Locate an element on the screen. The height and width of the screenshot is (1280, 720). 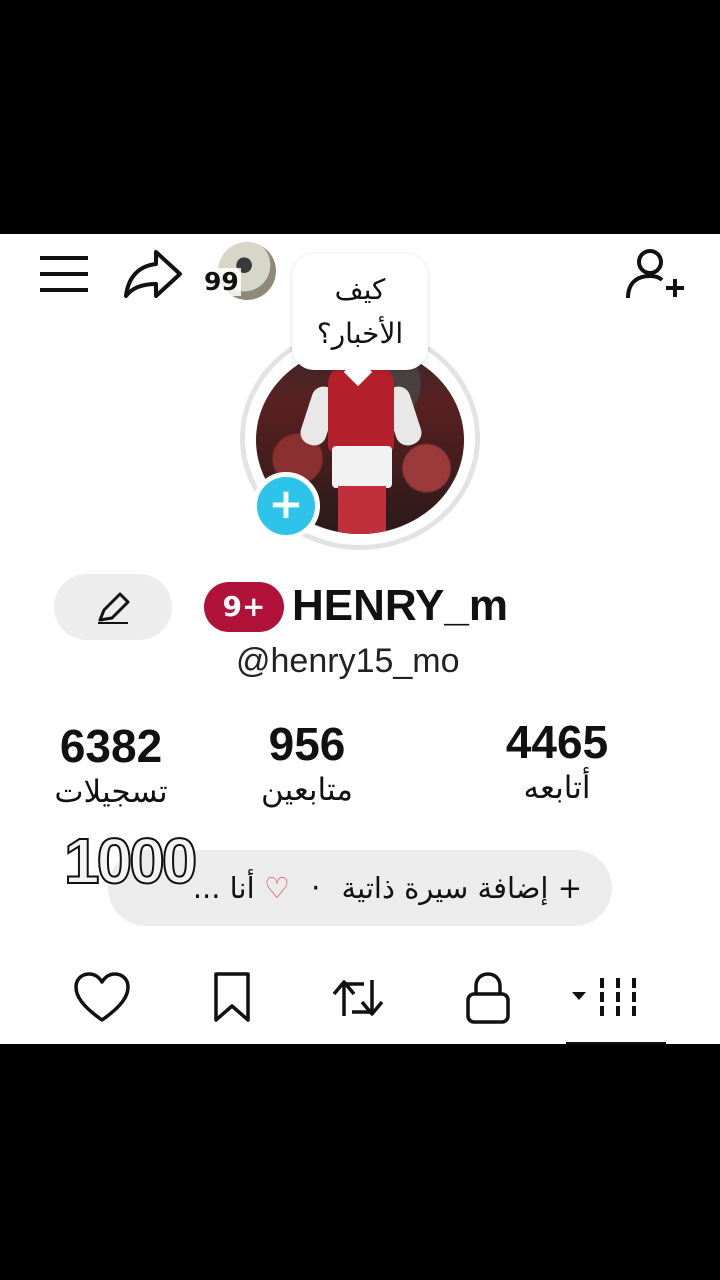
heart-outline-icon is located at coordinates (102, 997).